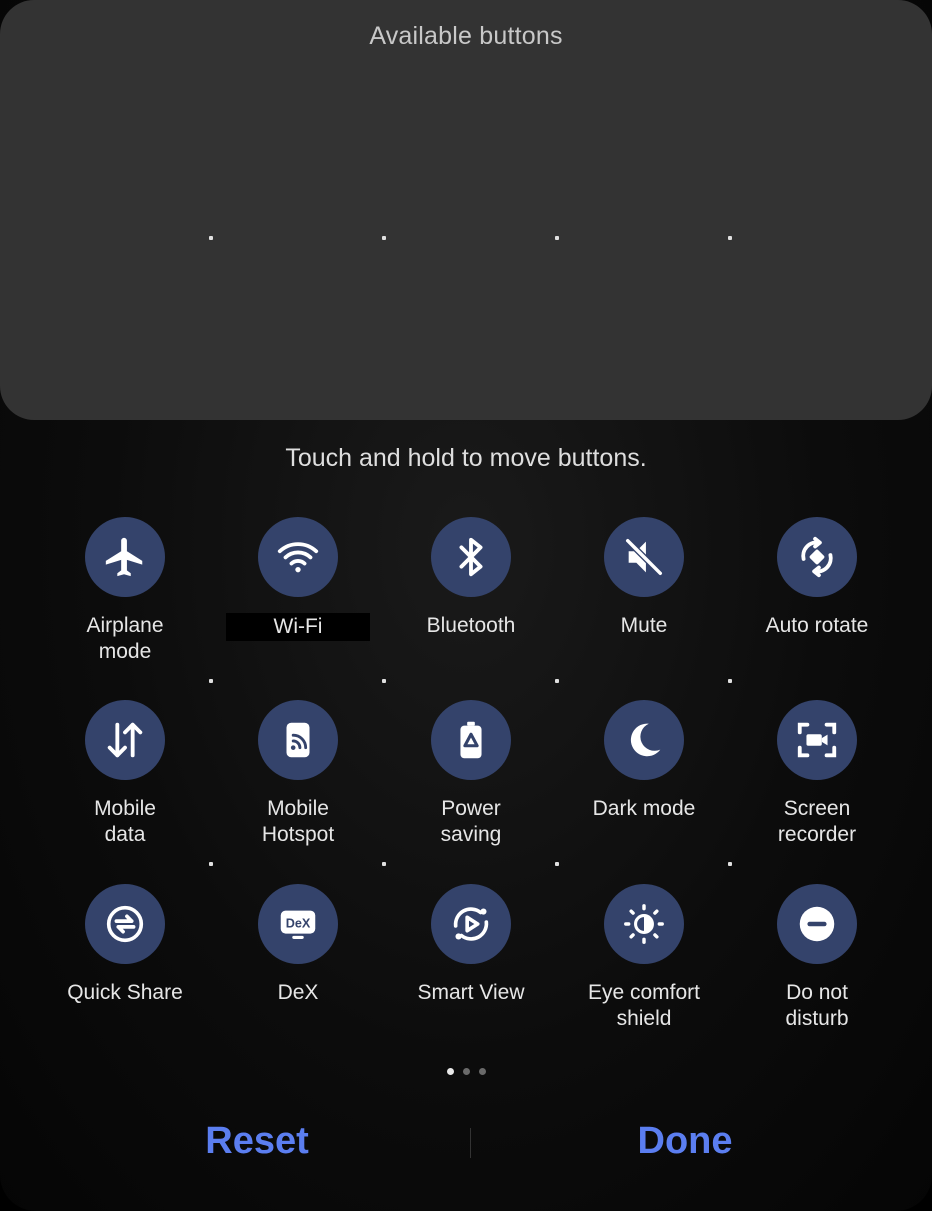 Image resolution: width=932 pixels, height=1211 pixels. Describe the element at coordinates (298, 821) in the screenshot. I see `tile-label: Mobile Hotspot` at that location.